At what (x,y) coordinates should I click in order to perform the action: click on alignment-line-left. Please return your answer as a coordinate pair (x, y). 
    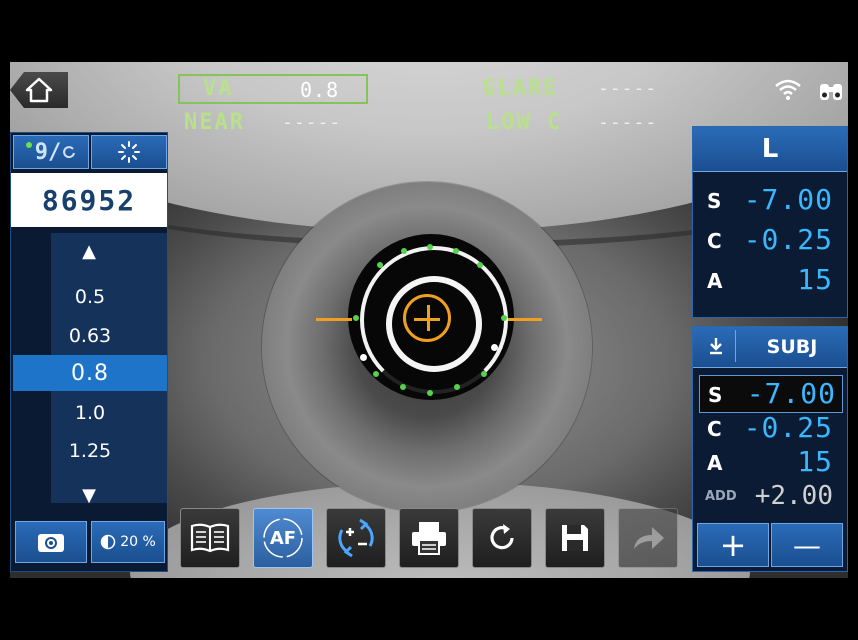
    Looking at the image, I should click on (334, 319).